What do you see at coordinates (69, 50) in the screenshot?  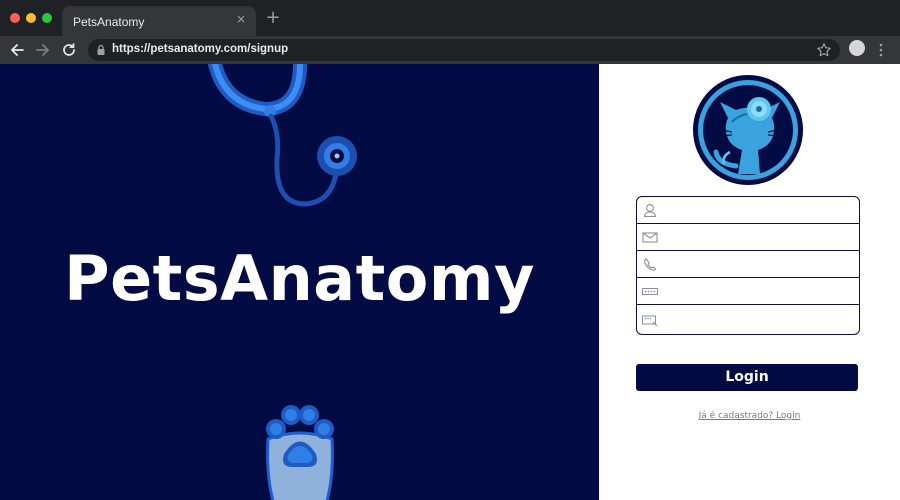 I see `reload-icon` at bounding box center [69, 50].